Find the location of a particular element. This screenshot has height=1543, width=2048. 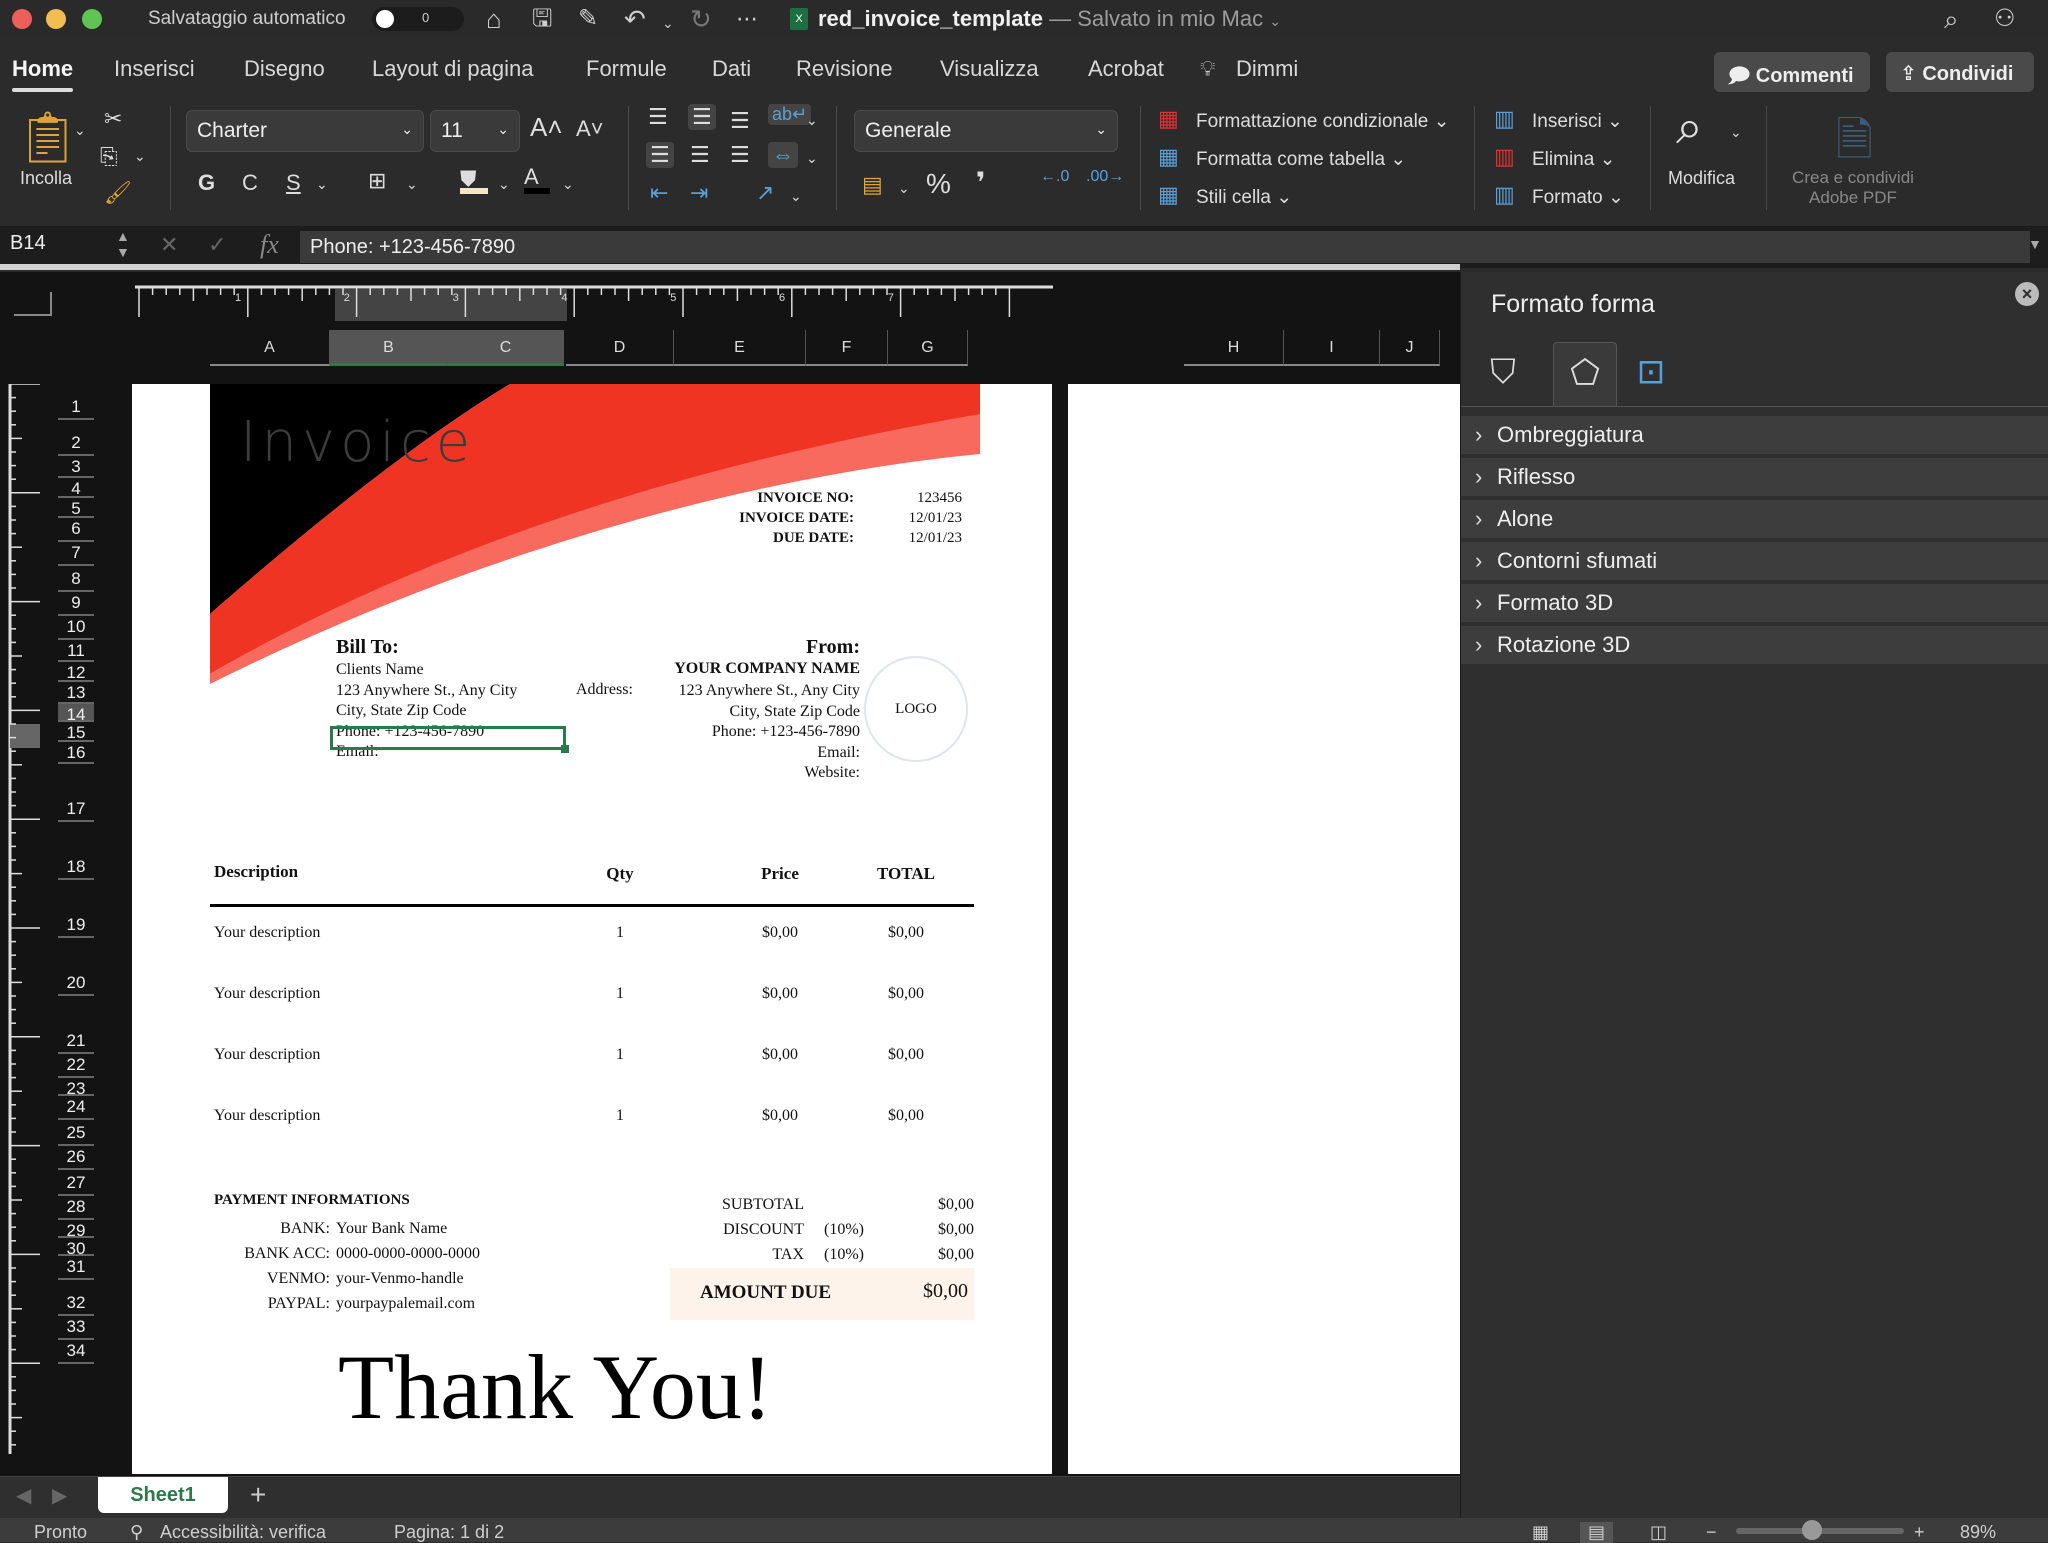

more-icon: ⋯ is located at coordinates (747, 19).